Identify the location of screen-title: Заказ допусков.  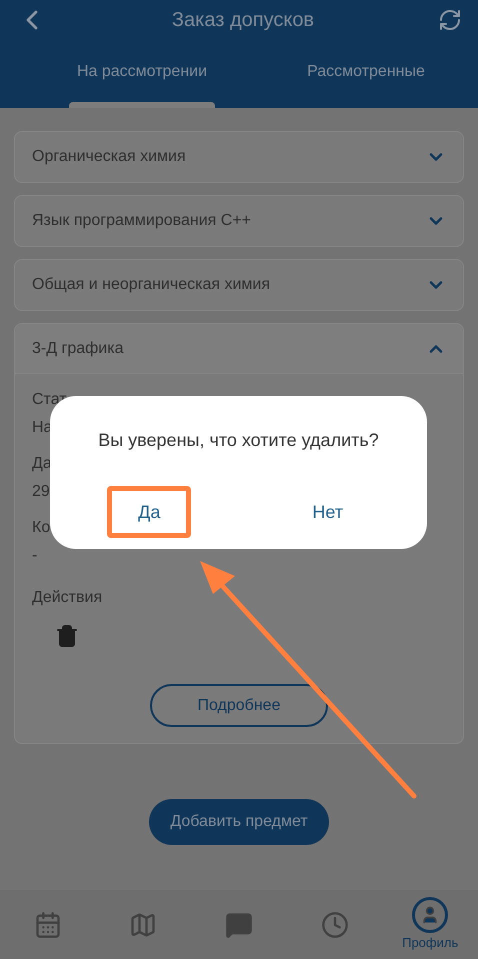
(243, 20).